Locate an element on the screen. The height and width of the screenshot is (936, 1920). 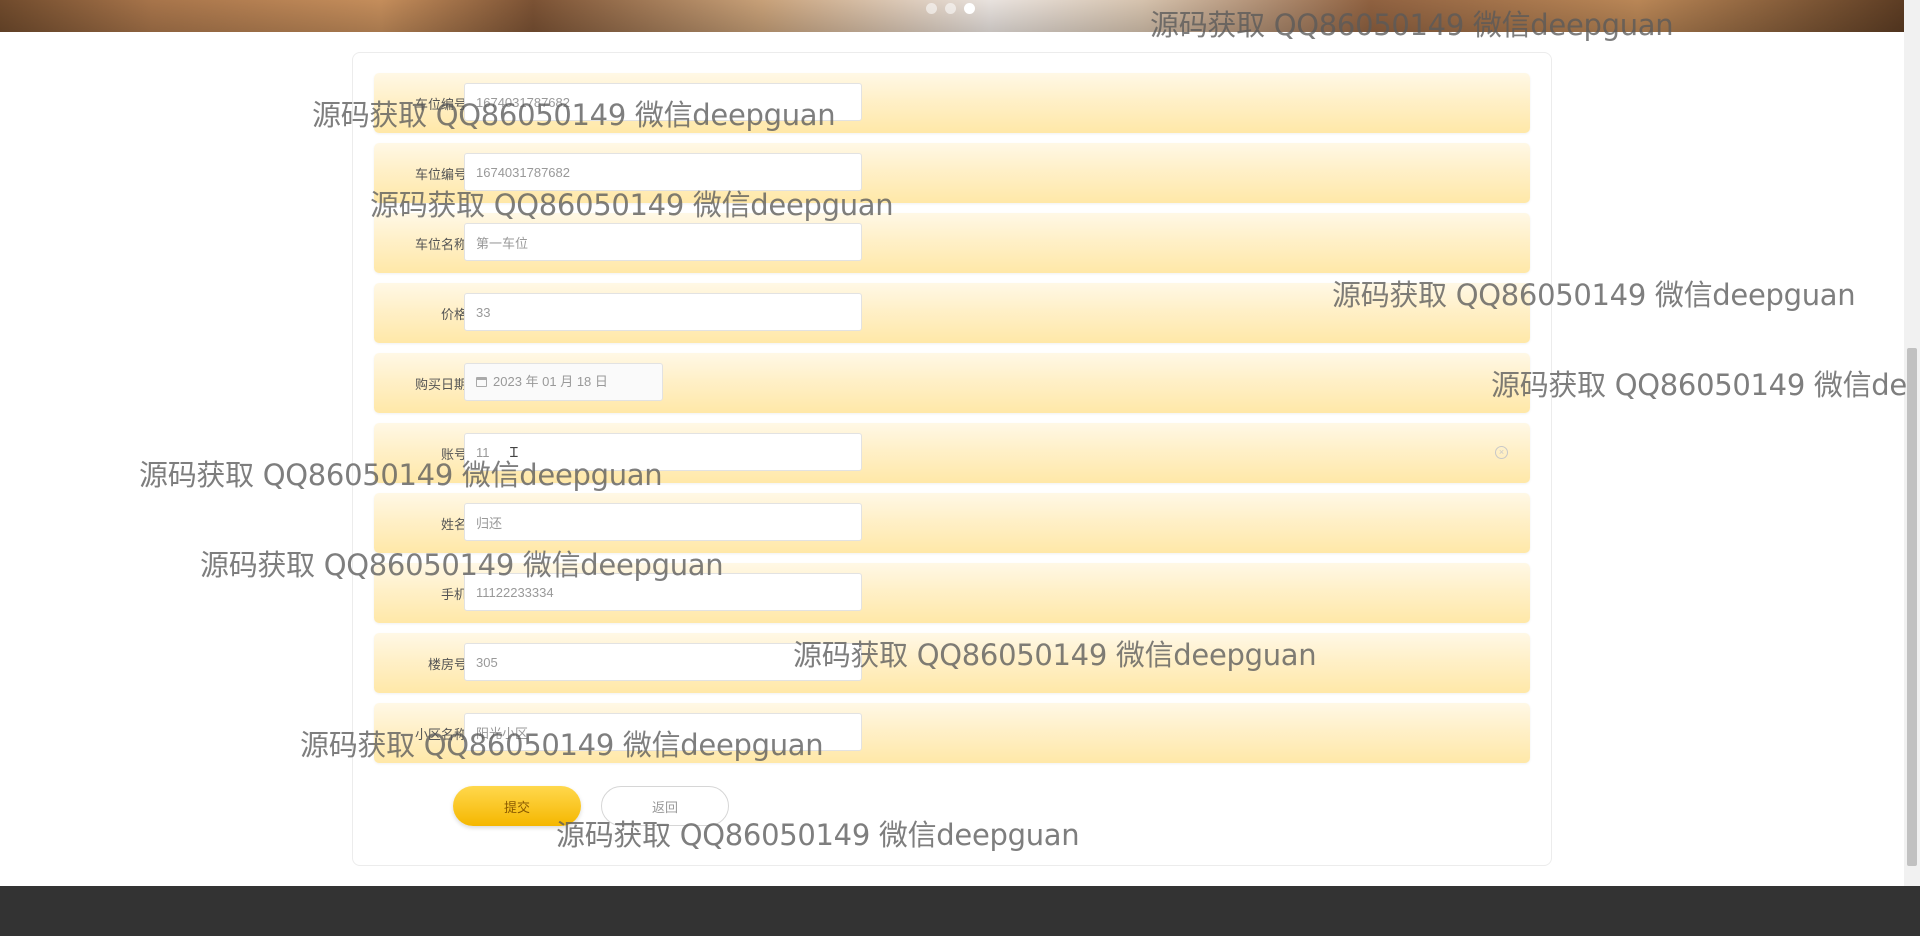
form-row-phone: 手机 is located at coordinates (952, 593).